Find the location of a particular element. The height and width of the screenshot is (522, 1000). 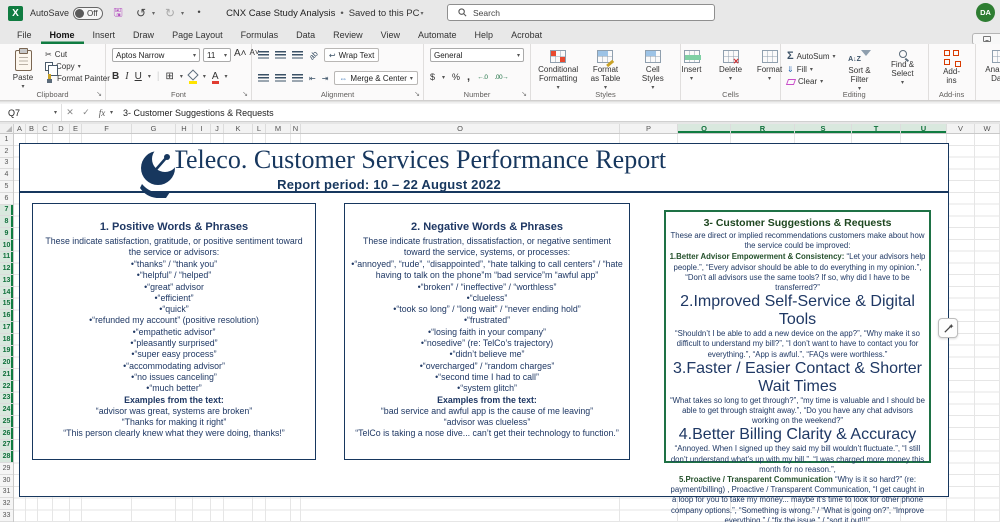

copy-button: Copy ▾ is located at coordinates (77, 69).